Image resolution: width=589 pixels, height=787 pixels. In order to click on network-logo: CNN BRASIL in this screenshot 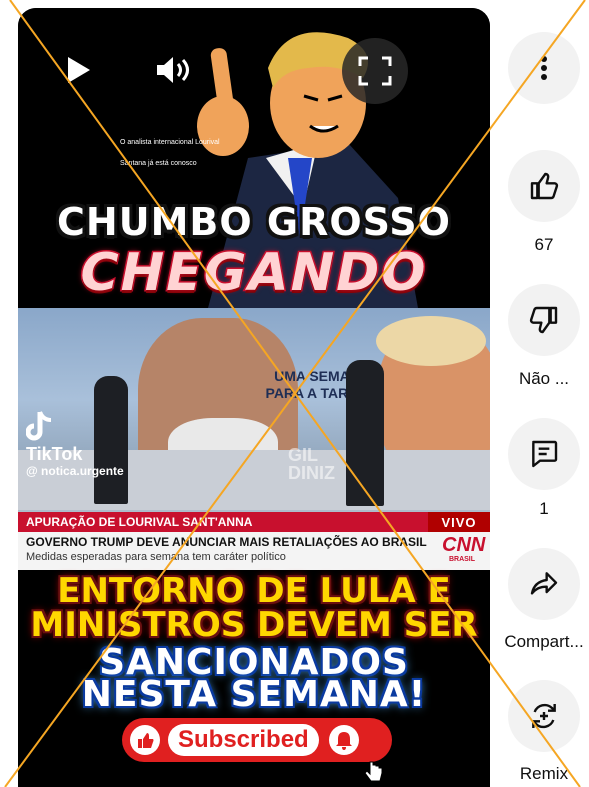, I will do `click(464, 548)`.